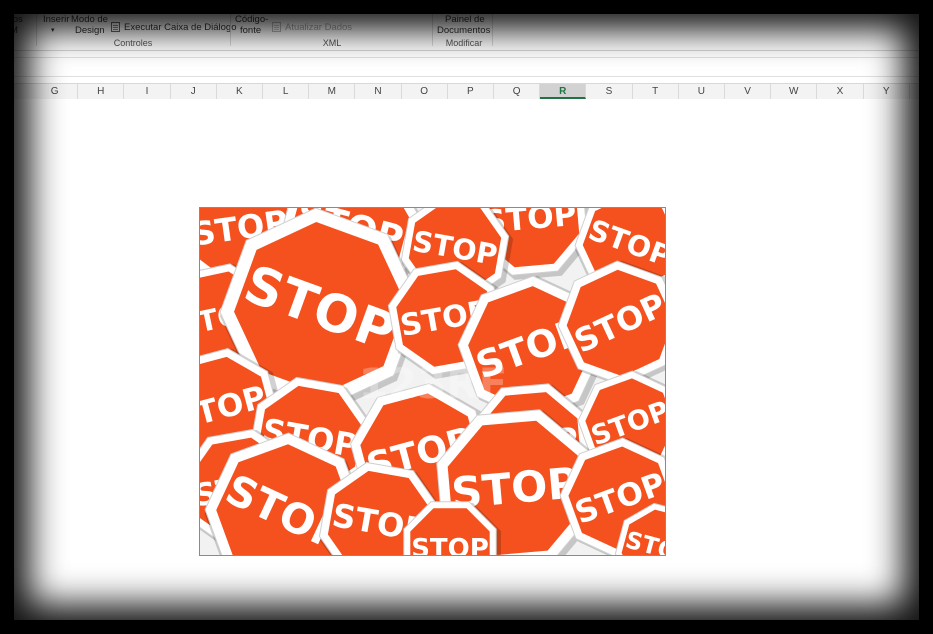 The height and width of the screenshot is (634, 933). Describe the element at coordinates (332, 91) in the screenshot. I see `column-header-m: M` at that location.